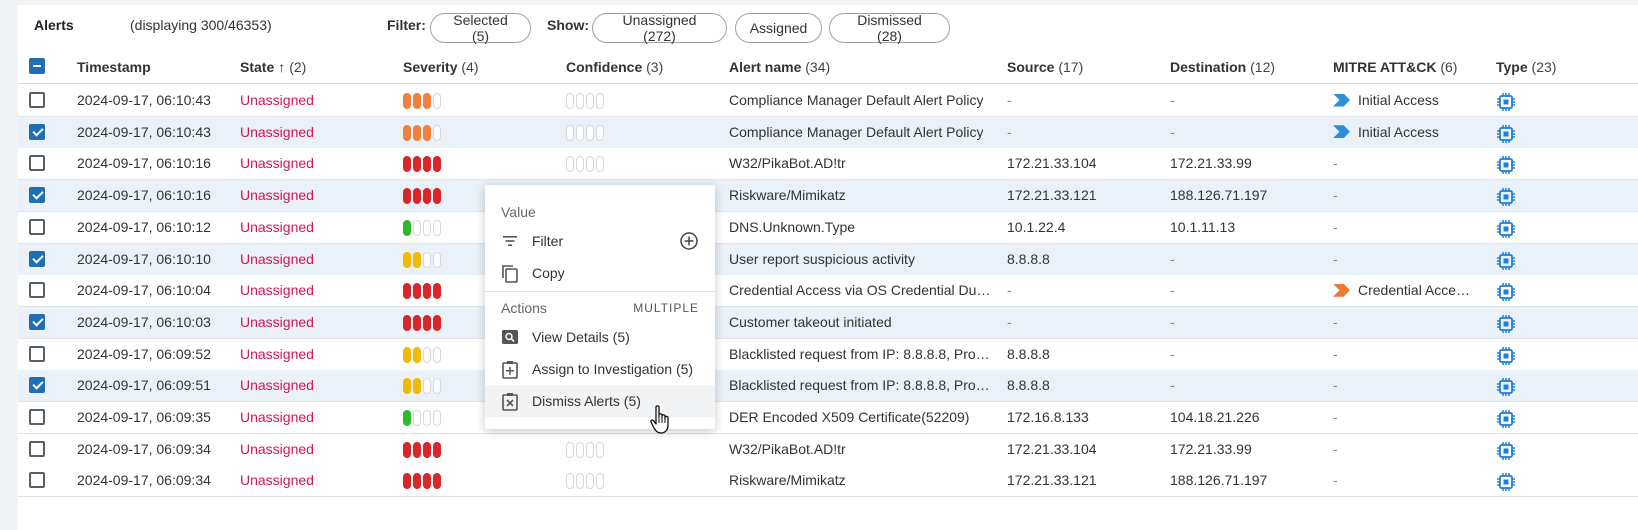 This screenshot has width=1638, height=530. Describe the element at coordinates (792, 227) in the screenshot. I see `alert-name-cell: DNS.Unknown.Type` at that location.